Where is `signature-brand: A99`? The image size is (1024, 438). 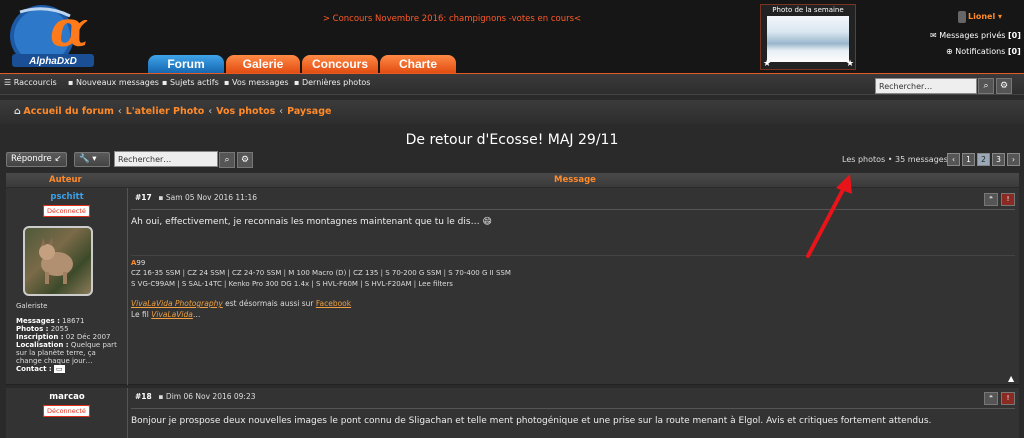
signature-brand: A99 is located at coordinates (138, 263).